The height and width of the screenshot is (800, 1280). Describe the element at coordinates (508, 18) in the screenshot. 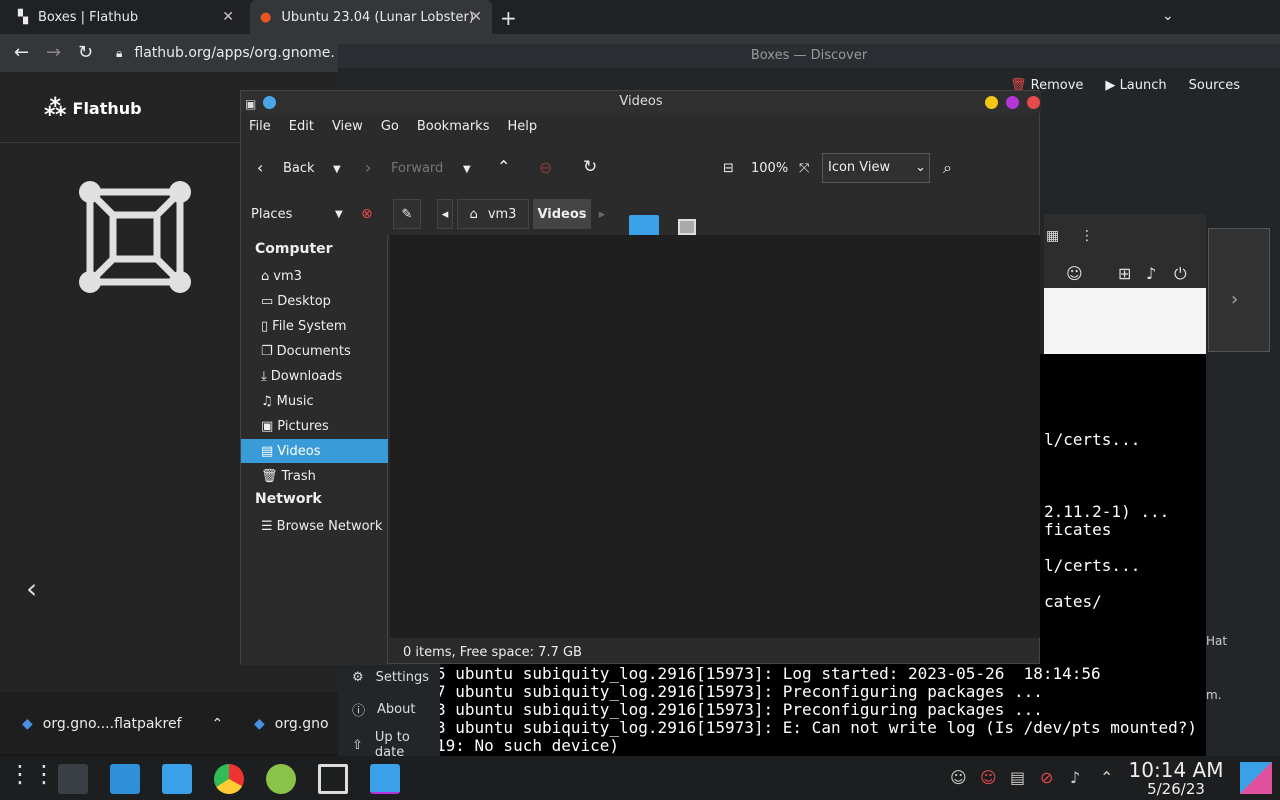

I see `new-tab-icon: +` at that location.